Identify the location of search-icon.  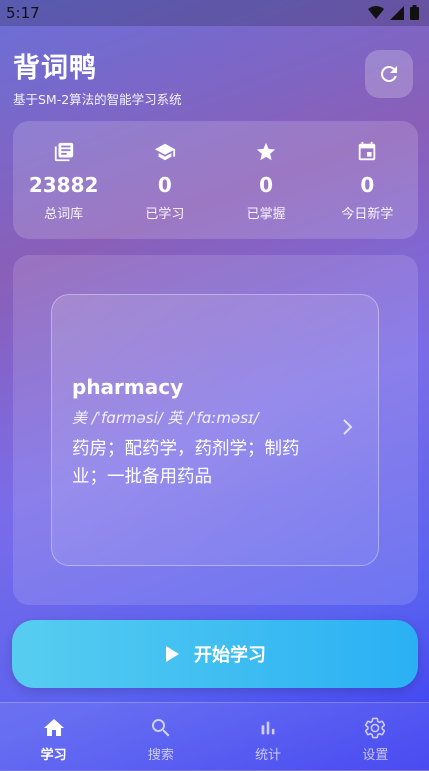
(160, 728).